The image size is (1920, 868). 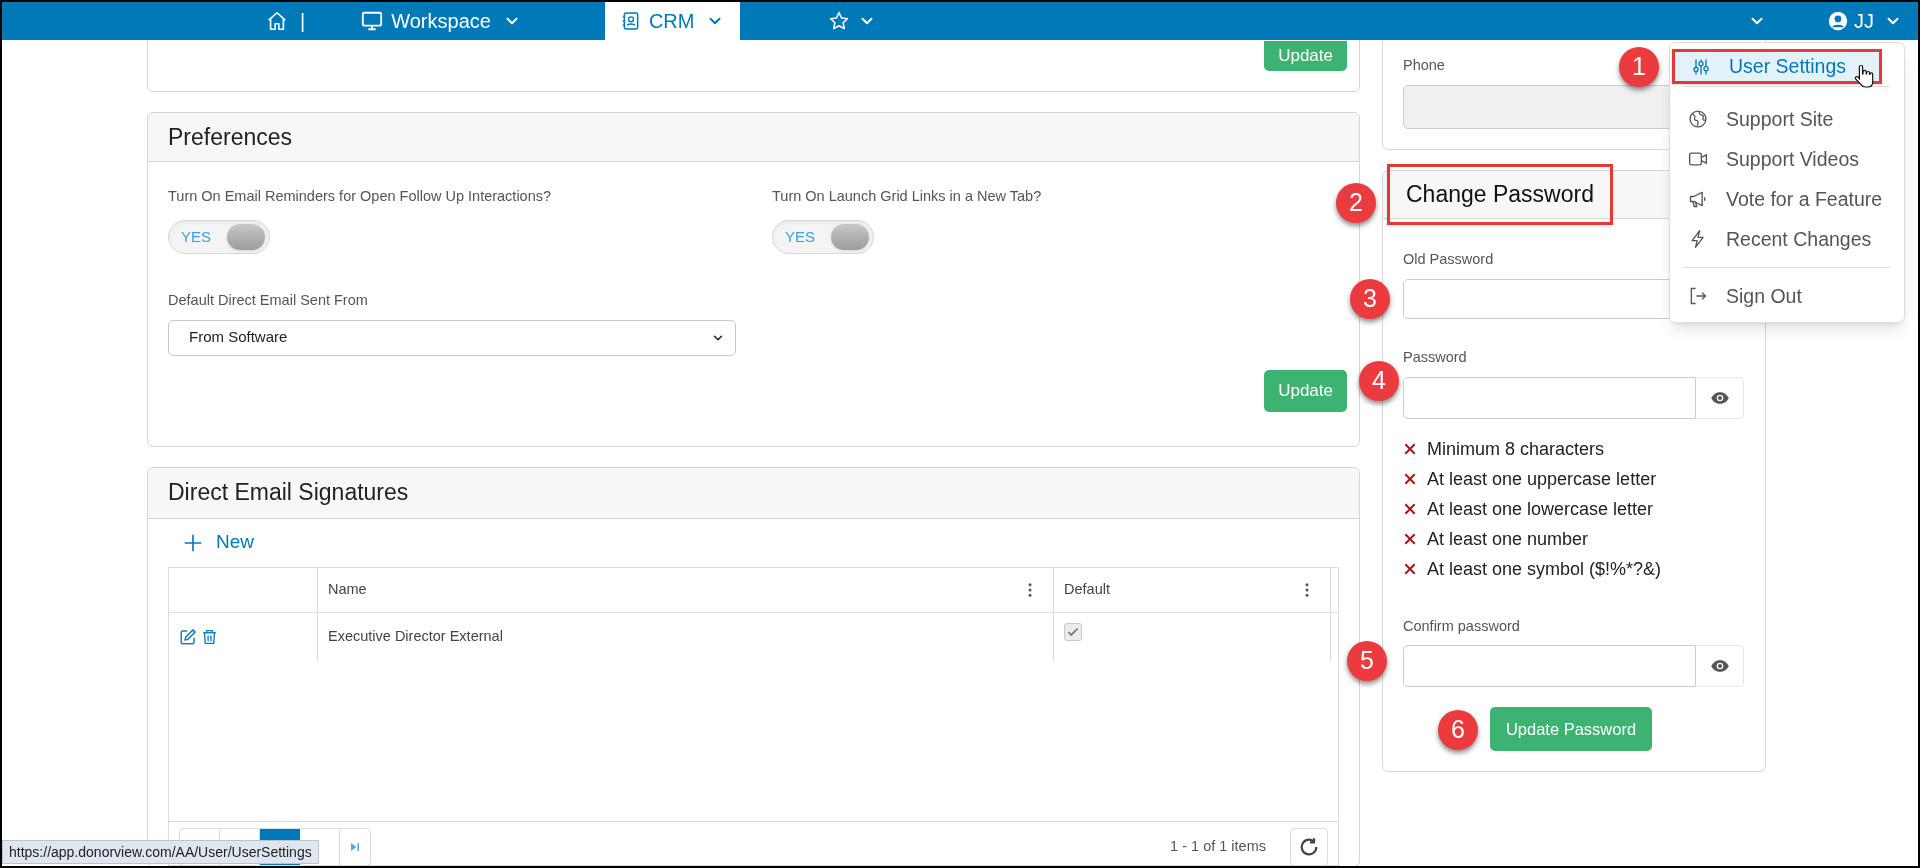 I want to click on new-button: New, so click(x=211, y=542).